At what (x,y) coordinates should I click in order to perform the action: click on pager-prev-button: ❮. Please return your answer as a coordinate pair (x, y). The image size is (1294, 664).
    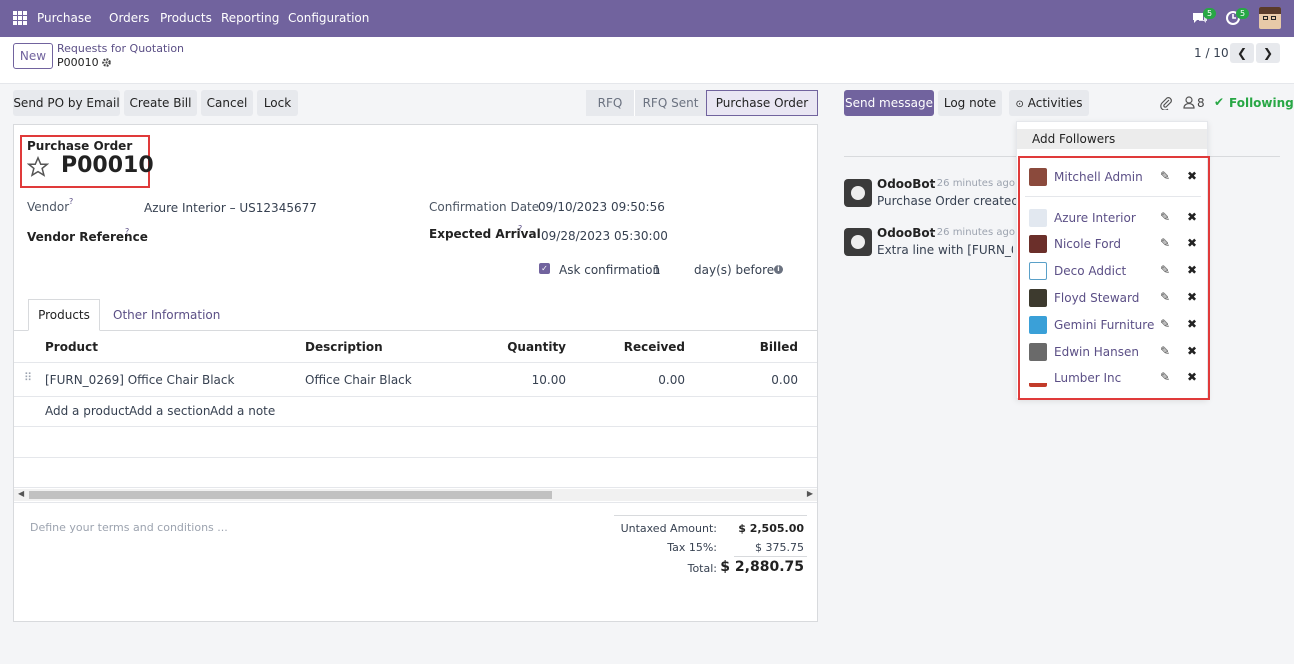
    Looking at the image, I should click on (1242, 53).